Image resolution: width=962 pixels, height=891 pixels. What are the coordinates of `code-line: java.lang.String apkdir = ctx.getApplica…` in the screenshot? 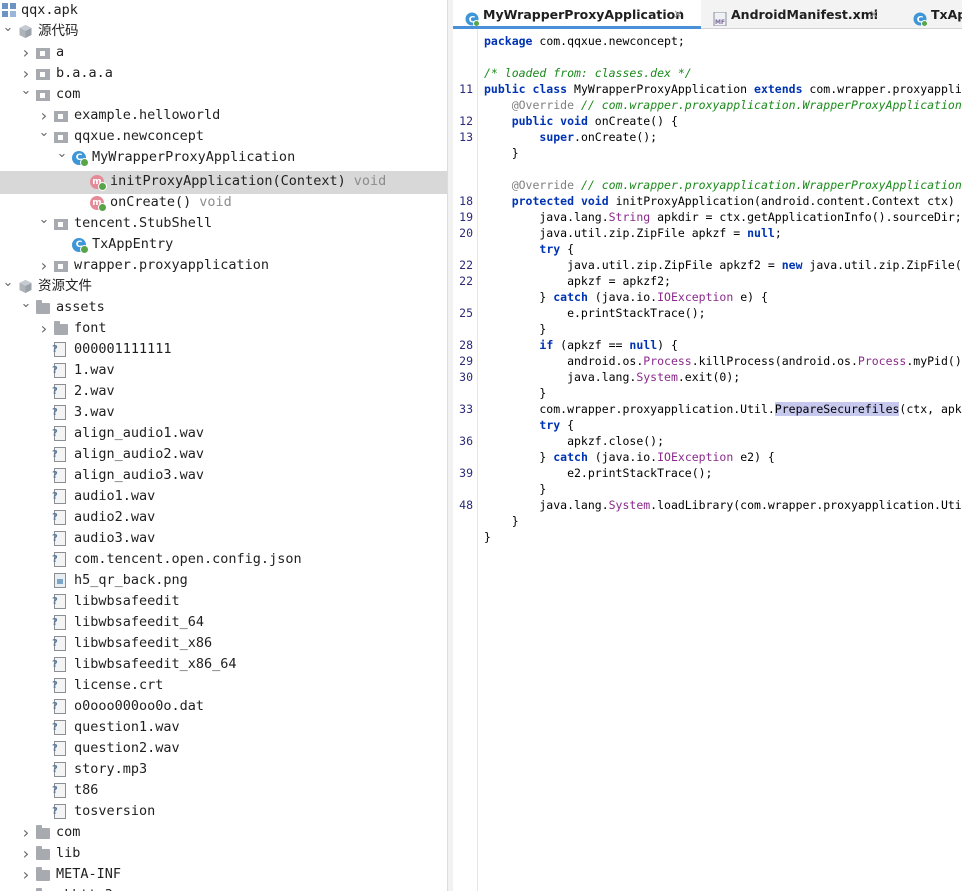 It's located at (722, 217).